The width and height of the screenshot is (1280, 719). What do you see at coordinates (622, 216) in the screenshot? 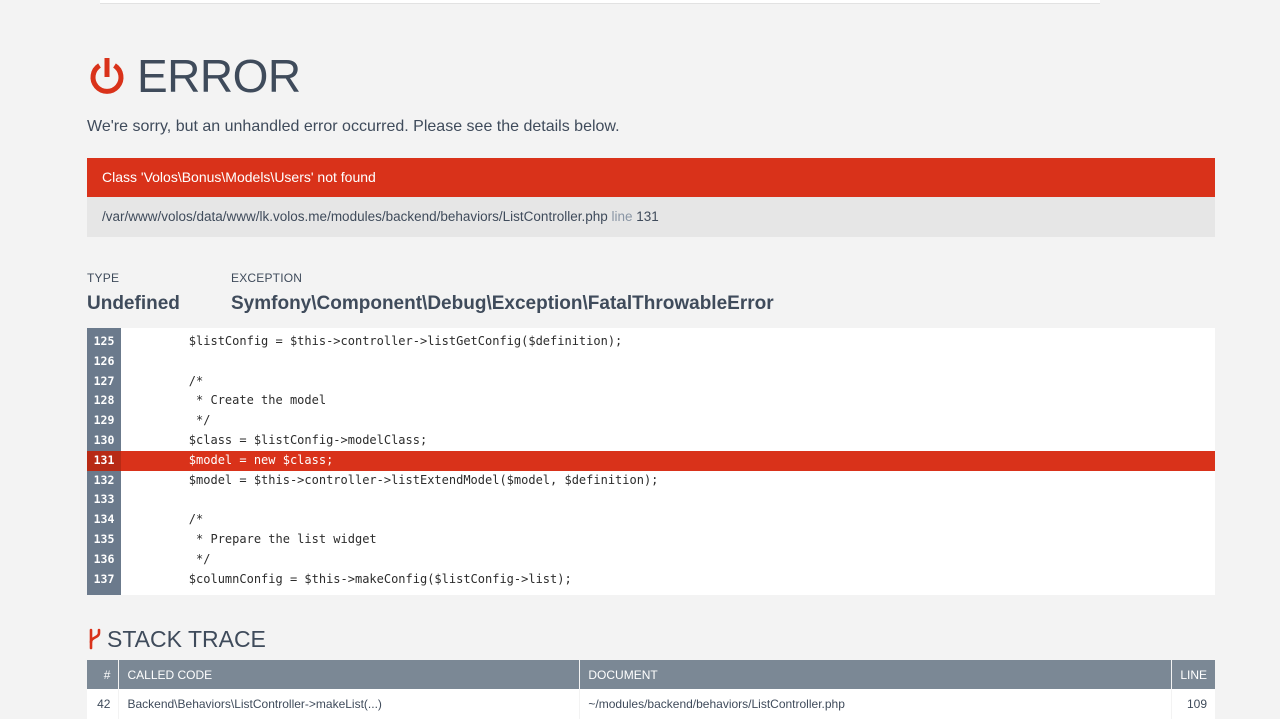
I see `line-label: line` at bounding box center [622, 216].